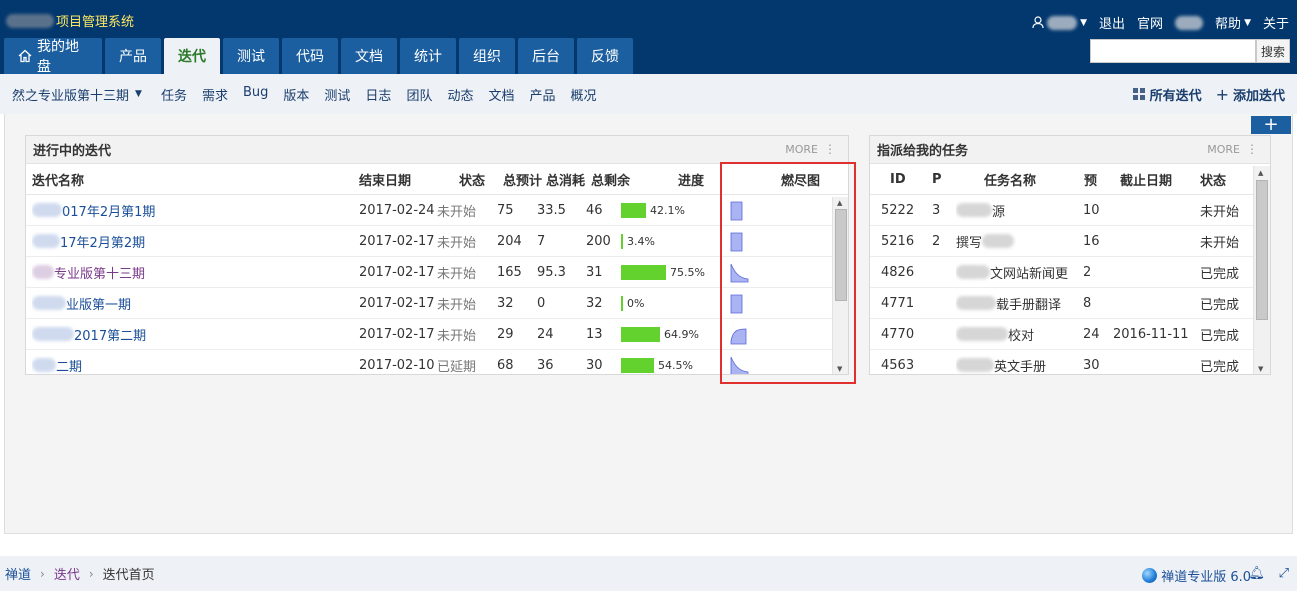  I want to click on main-nav-tab-9: 反馈, so click(605, 56).